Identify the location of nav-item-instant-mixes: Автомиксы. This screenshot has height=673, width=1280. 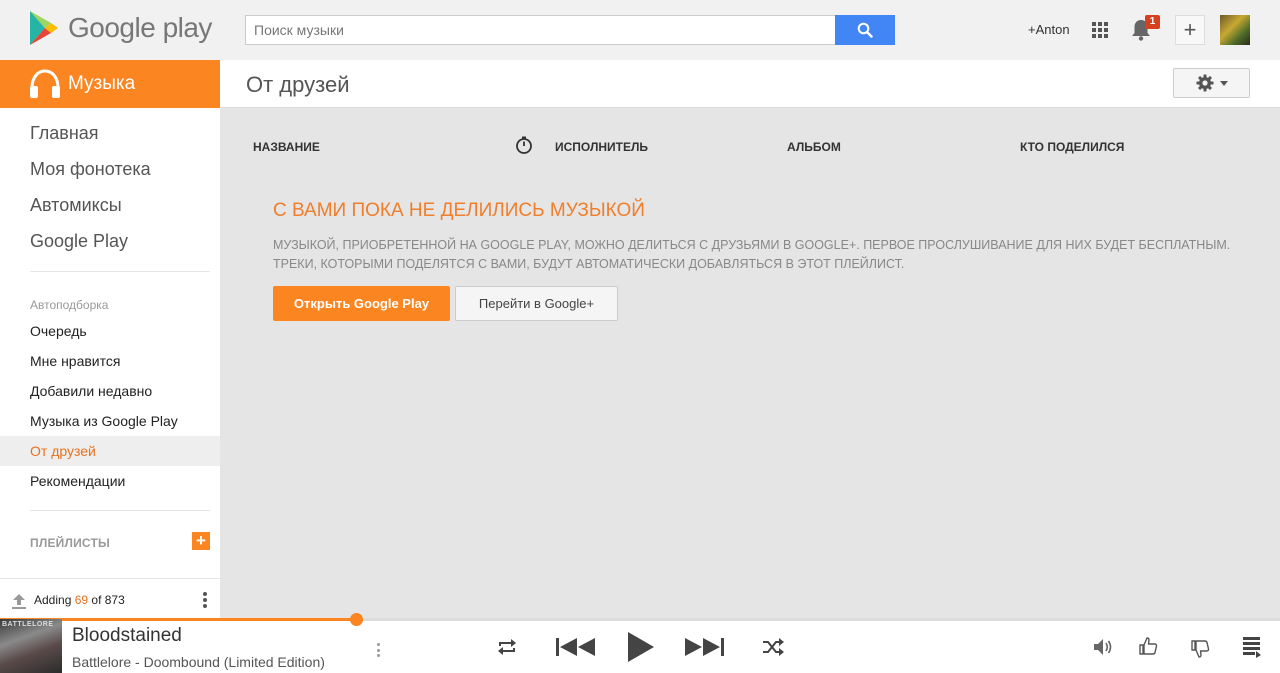
(110, 210).